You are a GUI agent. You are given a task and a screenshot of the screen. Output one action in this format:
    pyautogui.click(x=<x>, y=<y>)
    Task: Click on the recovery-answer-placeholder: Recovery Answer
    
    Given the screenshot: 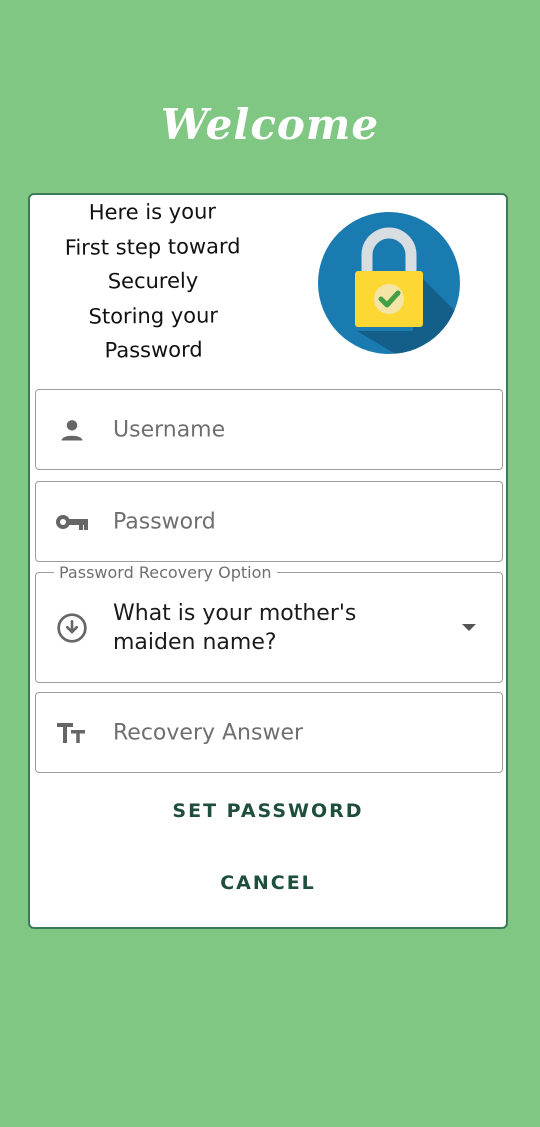 What is the action you would take?
    pyautogui.click(x=208, y=732)
    